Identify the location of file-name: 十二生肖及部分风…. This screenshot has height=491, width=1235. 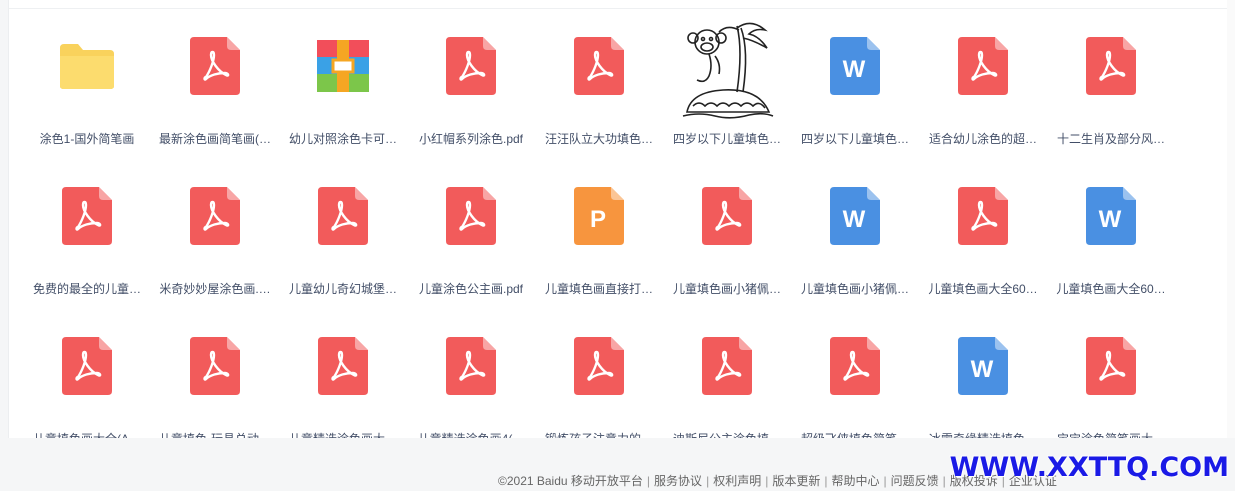
(1110, 139).